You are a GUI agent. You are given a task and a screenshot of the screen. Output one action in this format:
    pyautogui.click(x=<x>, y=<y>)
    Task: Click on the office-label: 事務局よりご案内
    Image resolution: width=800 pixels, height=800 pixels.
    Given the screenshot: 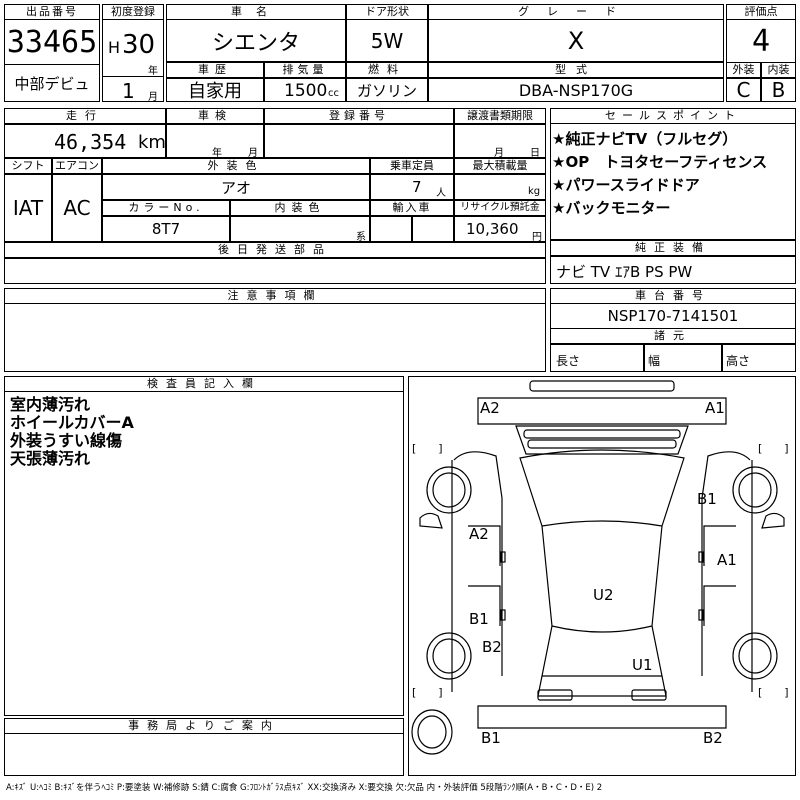 What is the action you would take?
    pyautogui.click(x=204, y=726)
    